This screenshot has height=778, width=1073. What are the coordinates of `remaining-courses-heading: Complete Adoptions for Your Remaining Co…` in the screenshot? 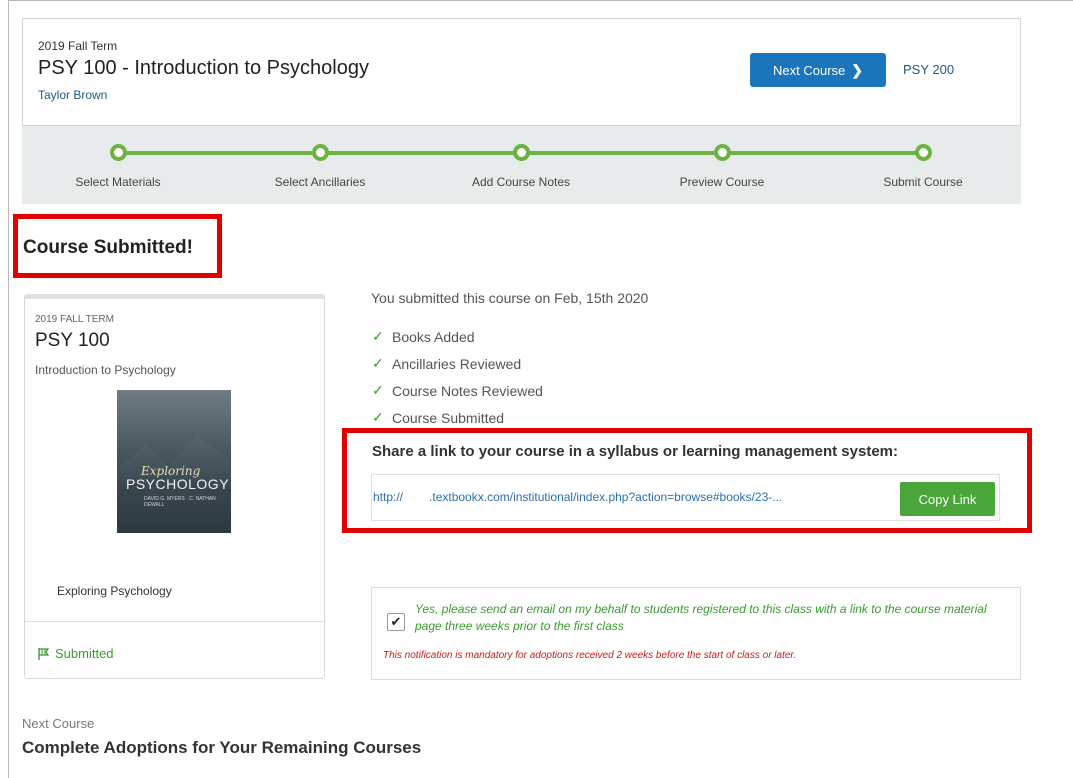 It's located at (222, 747).